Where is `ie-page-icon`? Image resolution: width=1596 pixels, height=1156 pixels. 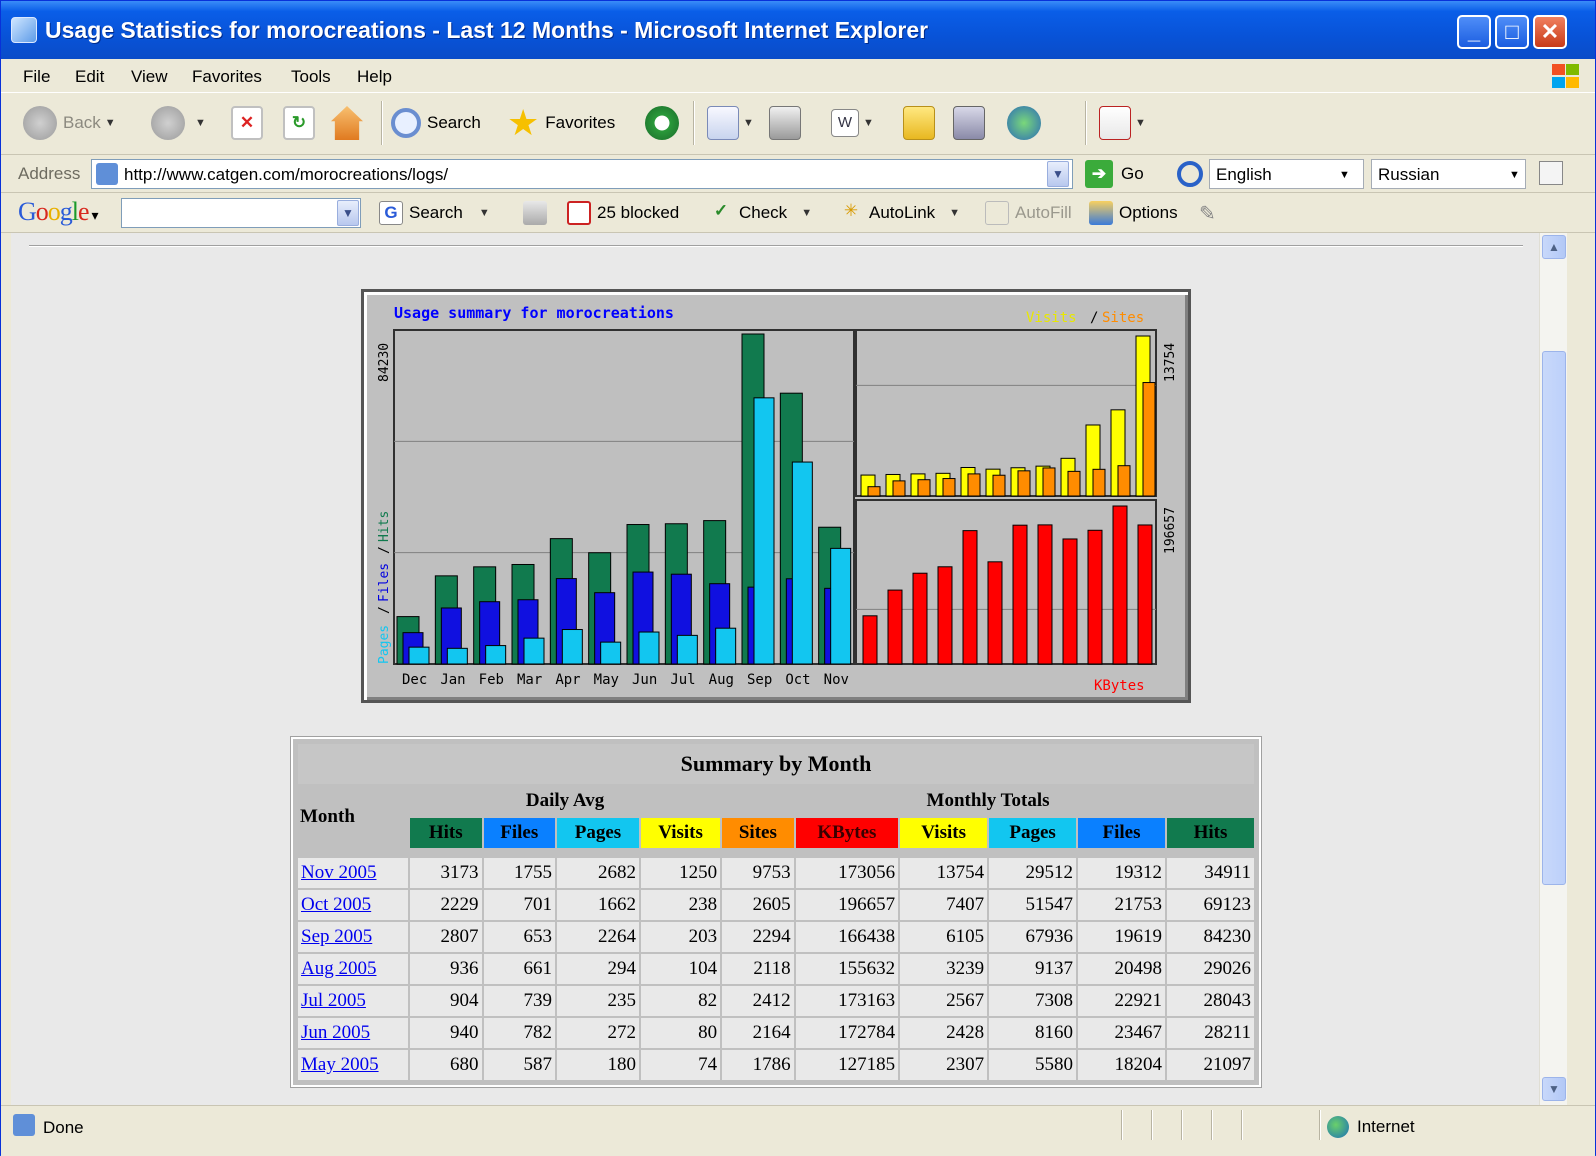
ie-page-icon is located at coordinates (24, 30).